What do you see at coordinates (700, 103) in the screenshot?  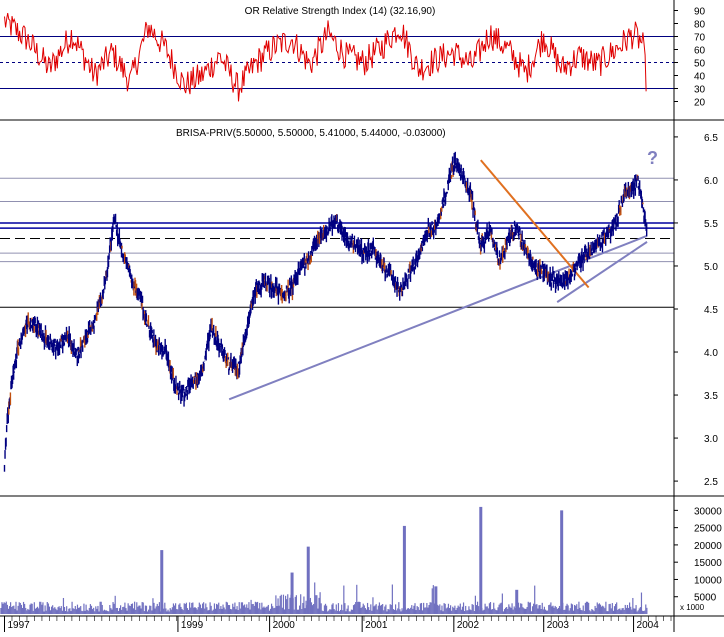 I see `rsi-y-tick-label: 20` at bounding box center [700, 103].